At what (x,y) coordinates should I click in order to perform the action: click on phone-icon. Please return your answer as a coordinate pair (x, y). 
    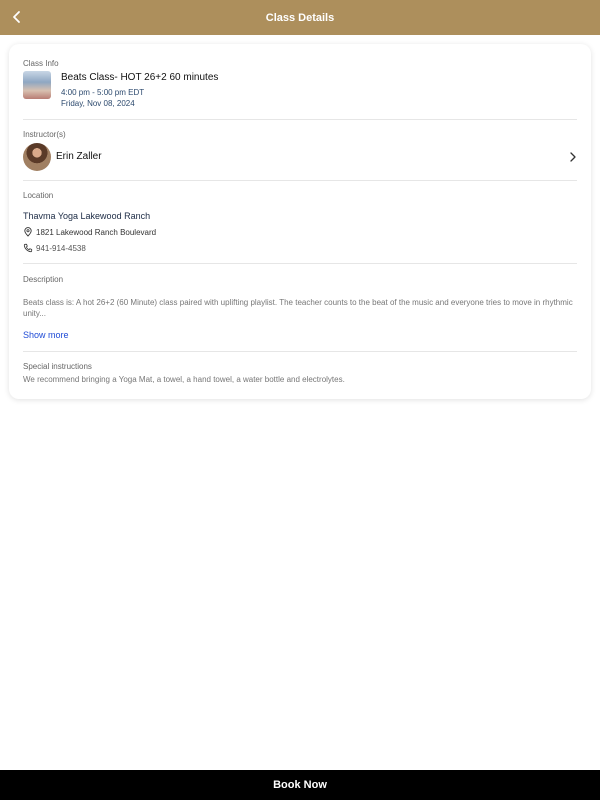
    Looking at the image, I should click on (28, 248).